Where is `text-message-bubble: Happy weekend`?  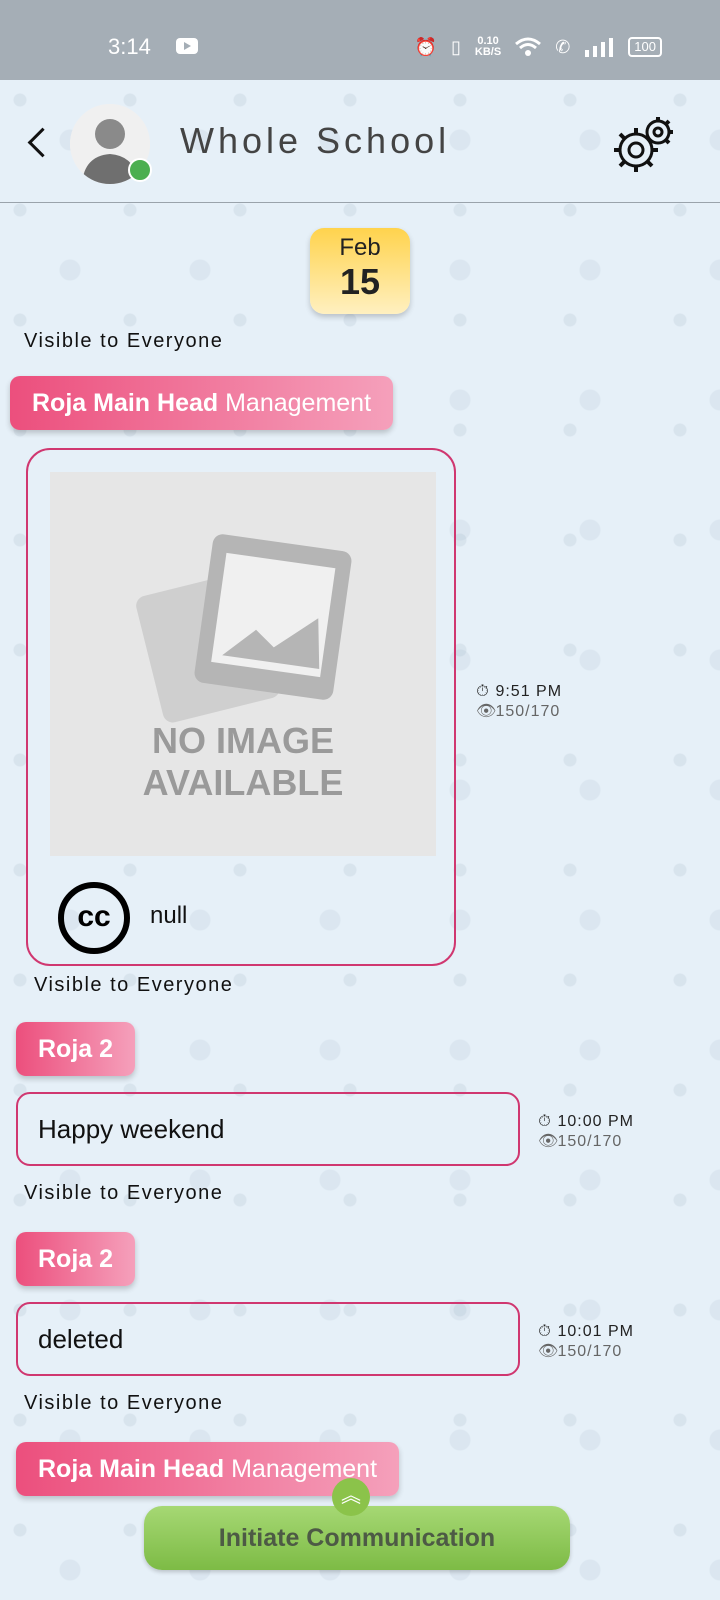 text-message-bubble: Happy weekend is located at coordinates (268, 1129).